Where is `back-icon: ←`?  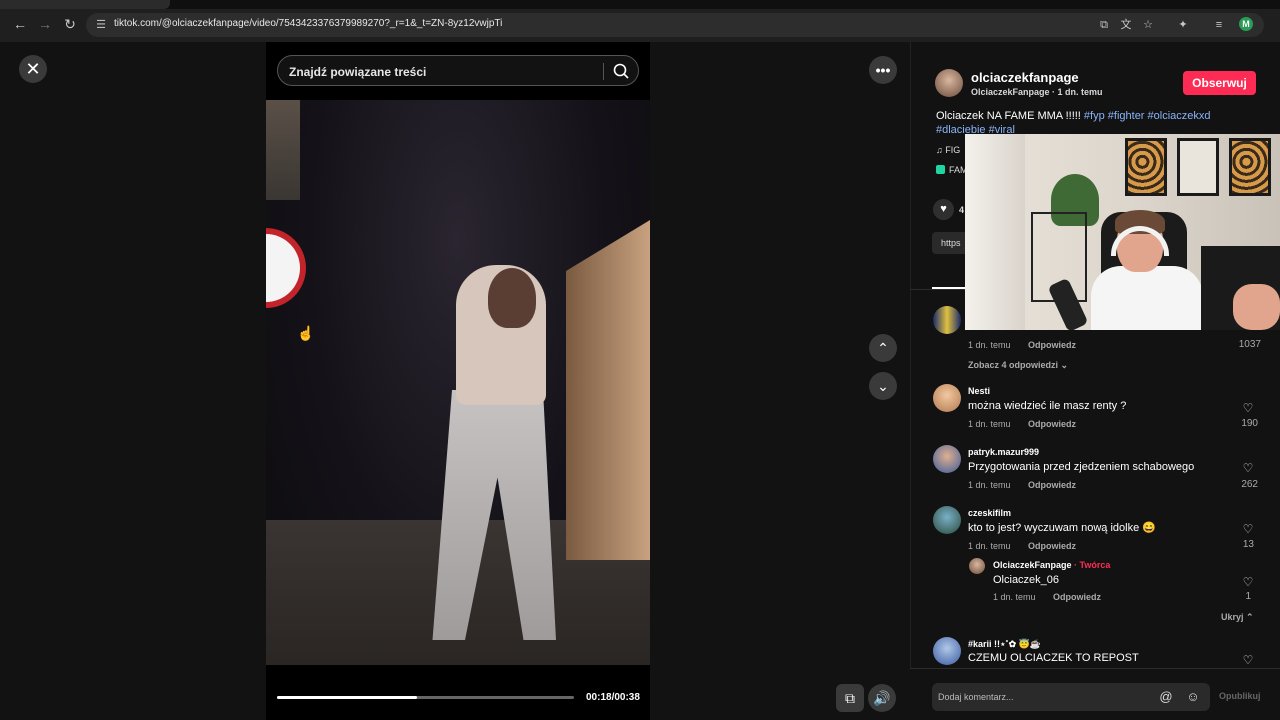 back-icon: ← is located at coordinates (20, 24).